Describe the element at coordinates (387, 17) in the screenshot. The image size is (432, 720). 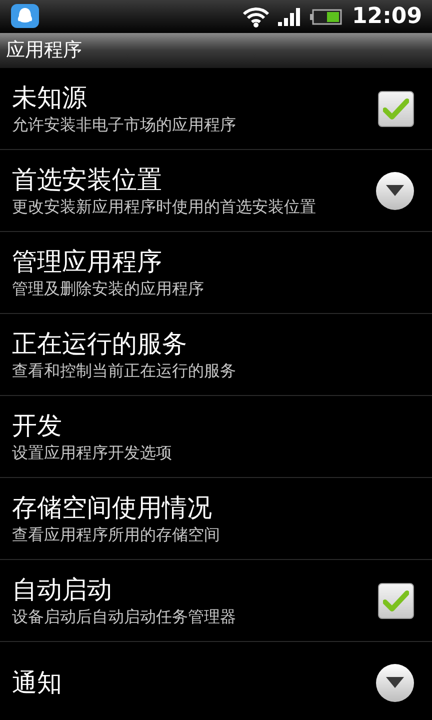
I see `status-time: 12:09` at that location.